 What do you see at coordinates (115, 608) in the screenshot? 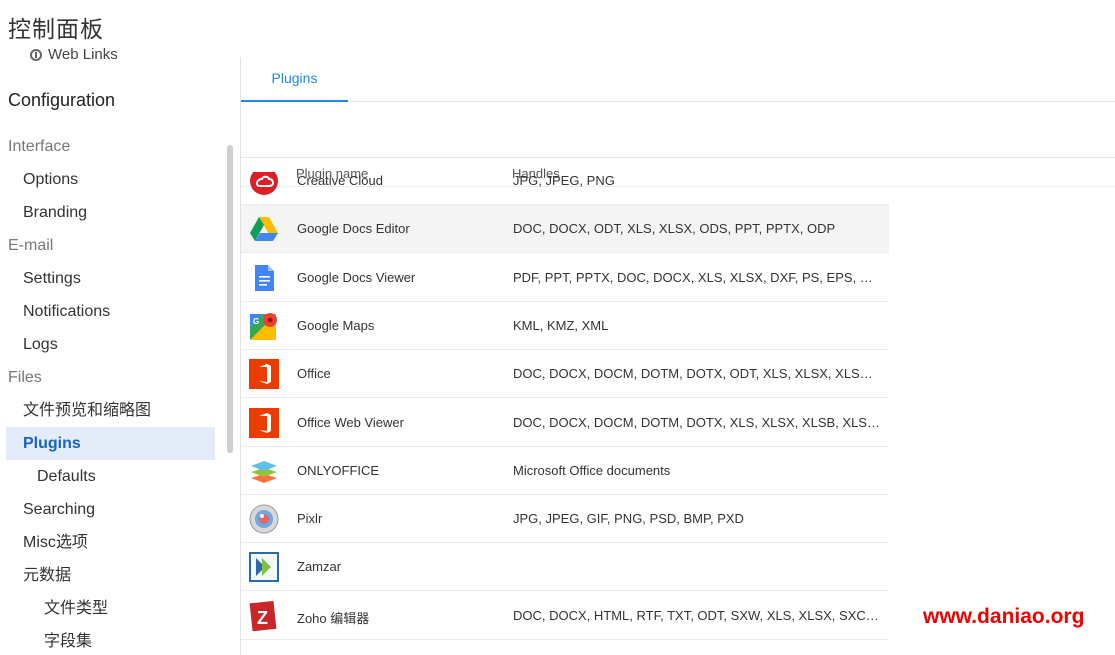
I see `sidebar-item-14: 文件类型` at bounding box center [115, 608].